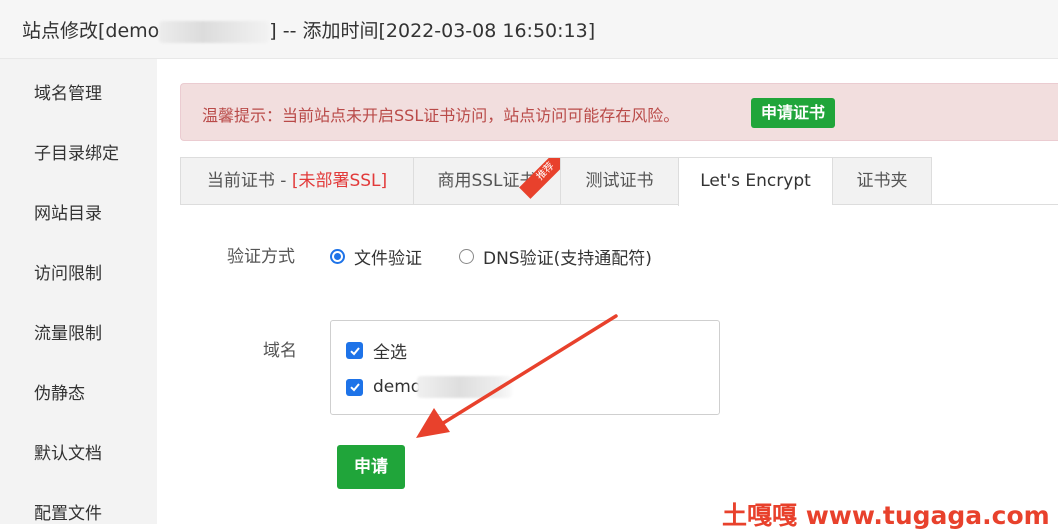 The width and height of the screenshot is (1058, 532). What do you see at coordinates (793, 113) in the screenshot?
I see `apply-certificate-button: 申请证书` at bounding box center [793, 113].